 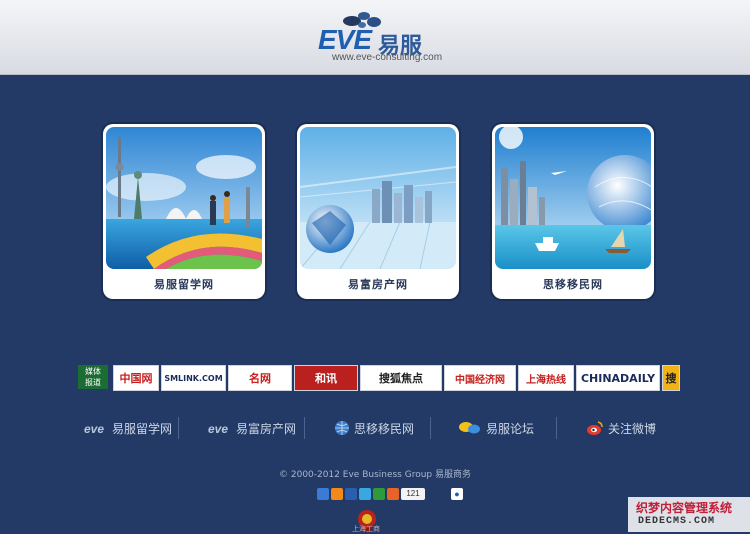 I want to click on nav-label: 关注微博, so click(x=632, y=428).